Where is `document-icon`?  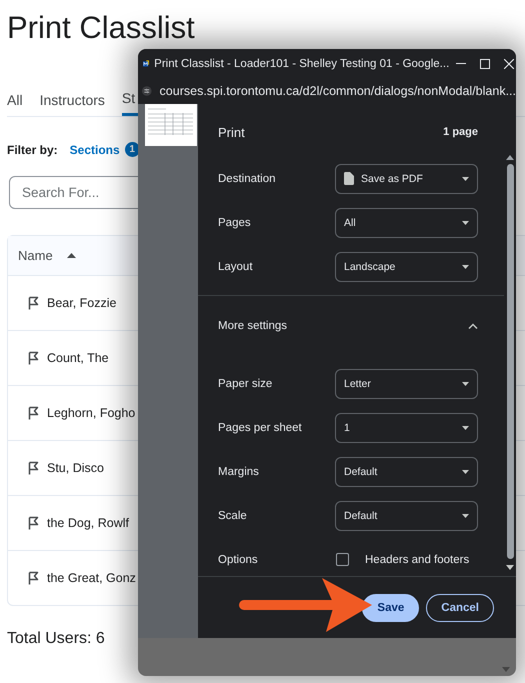
document-icon is located at coordinates (349, 179).